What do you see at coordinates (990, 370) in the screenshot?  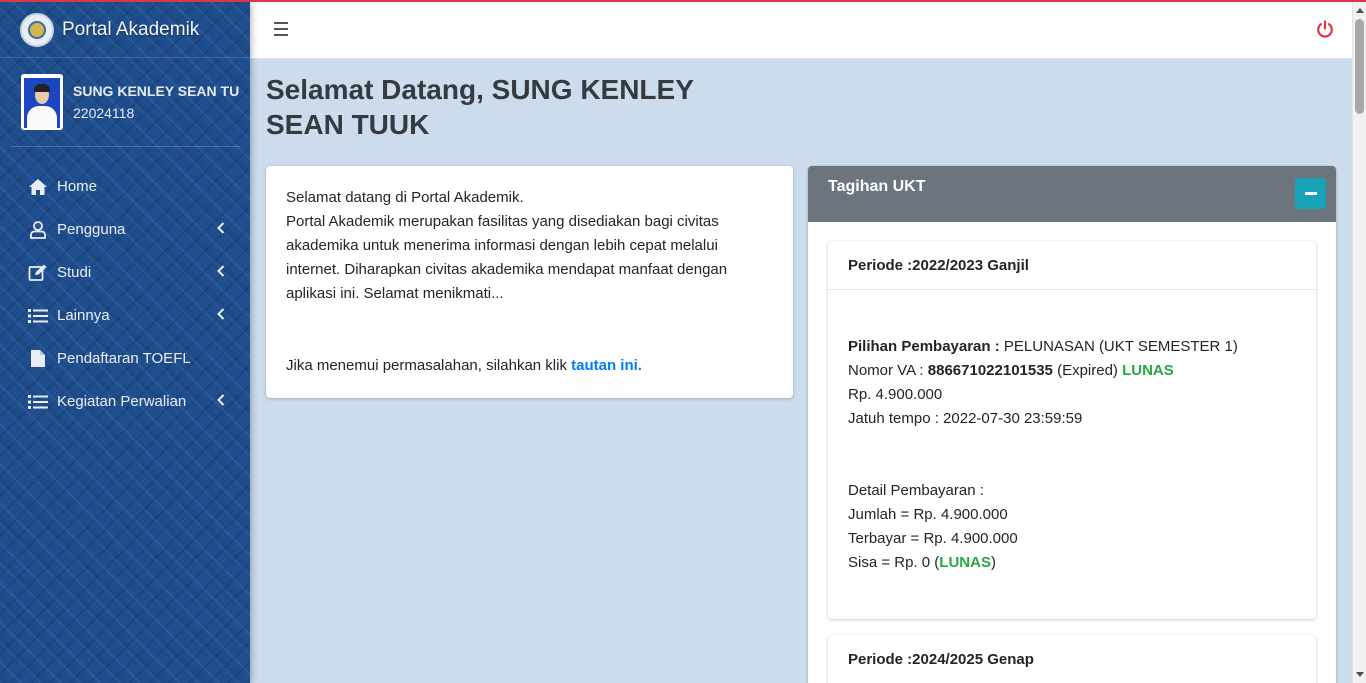 I see `va-number: 886671022101535` at bounding box center [990, 370].